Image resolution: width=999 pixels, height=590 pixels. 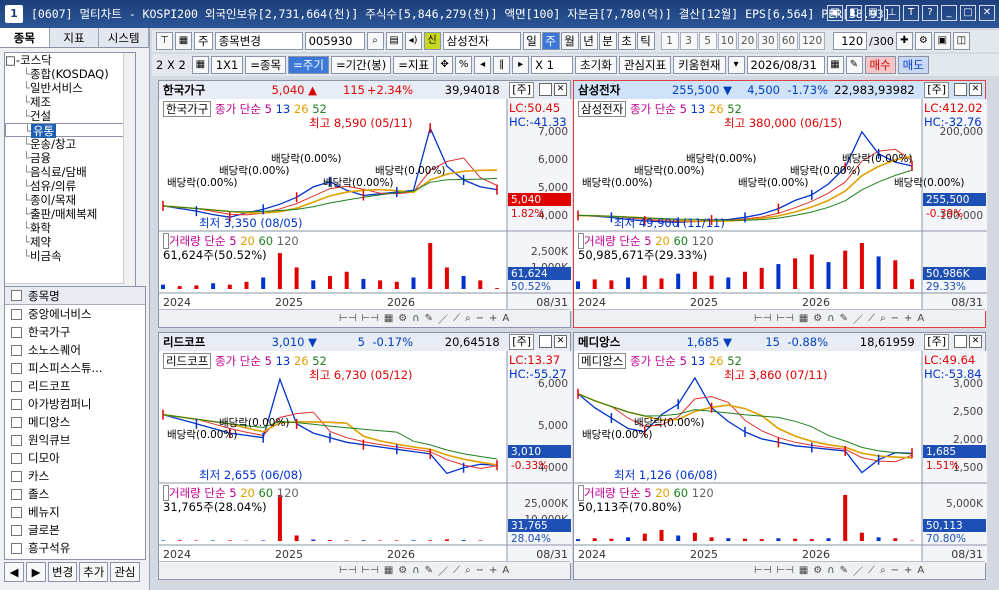 What do you see at coordinates (502, 65) in the screenshot?
I see `pause-icon: ‖` at bounding box center [502, 65].